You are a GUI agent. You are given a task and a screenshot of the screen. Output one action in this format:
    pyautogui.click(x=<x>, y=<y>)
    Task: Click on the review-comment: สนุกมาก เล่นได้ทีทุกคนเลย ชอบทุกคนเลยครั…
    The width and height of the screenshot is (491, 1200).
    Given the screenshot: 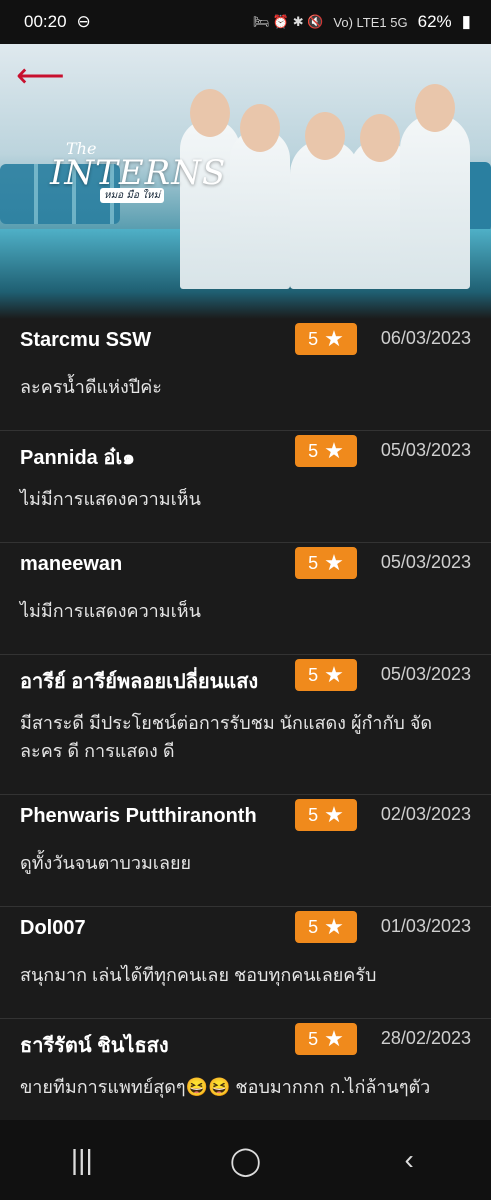 What is the action you would take?
    pyautogui.click(x=198, y=975)
    